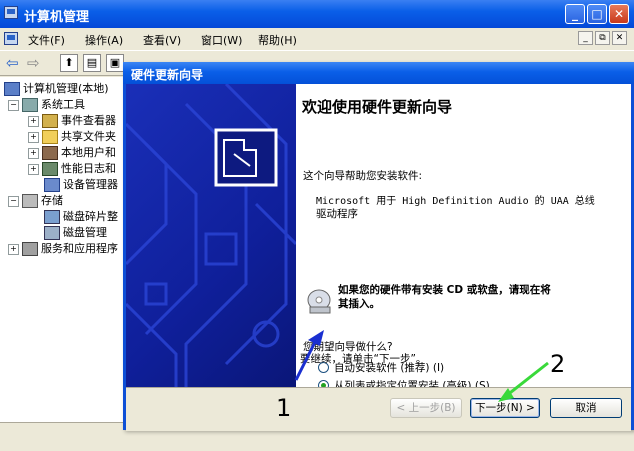  What do you see at coordinates (337, 214) in the screenshot?
I see `device-name-line2: 驱动程序` at bounding box center [337, 214].